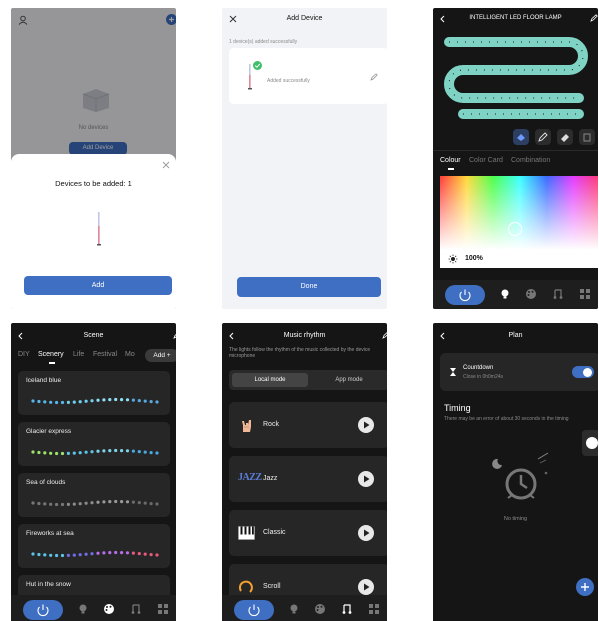  I want to click on scene-name: Glacier express, so click(49, 431).